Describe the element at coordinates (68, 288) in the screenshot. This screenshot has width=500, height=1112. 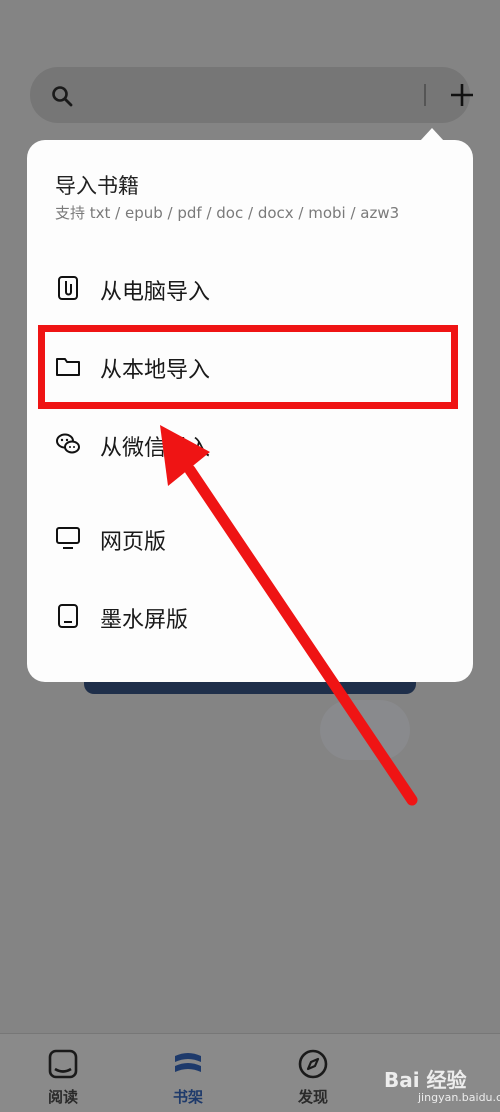
I see `paperclip-icon` at that location.